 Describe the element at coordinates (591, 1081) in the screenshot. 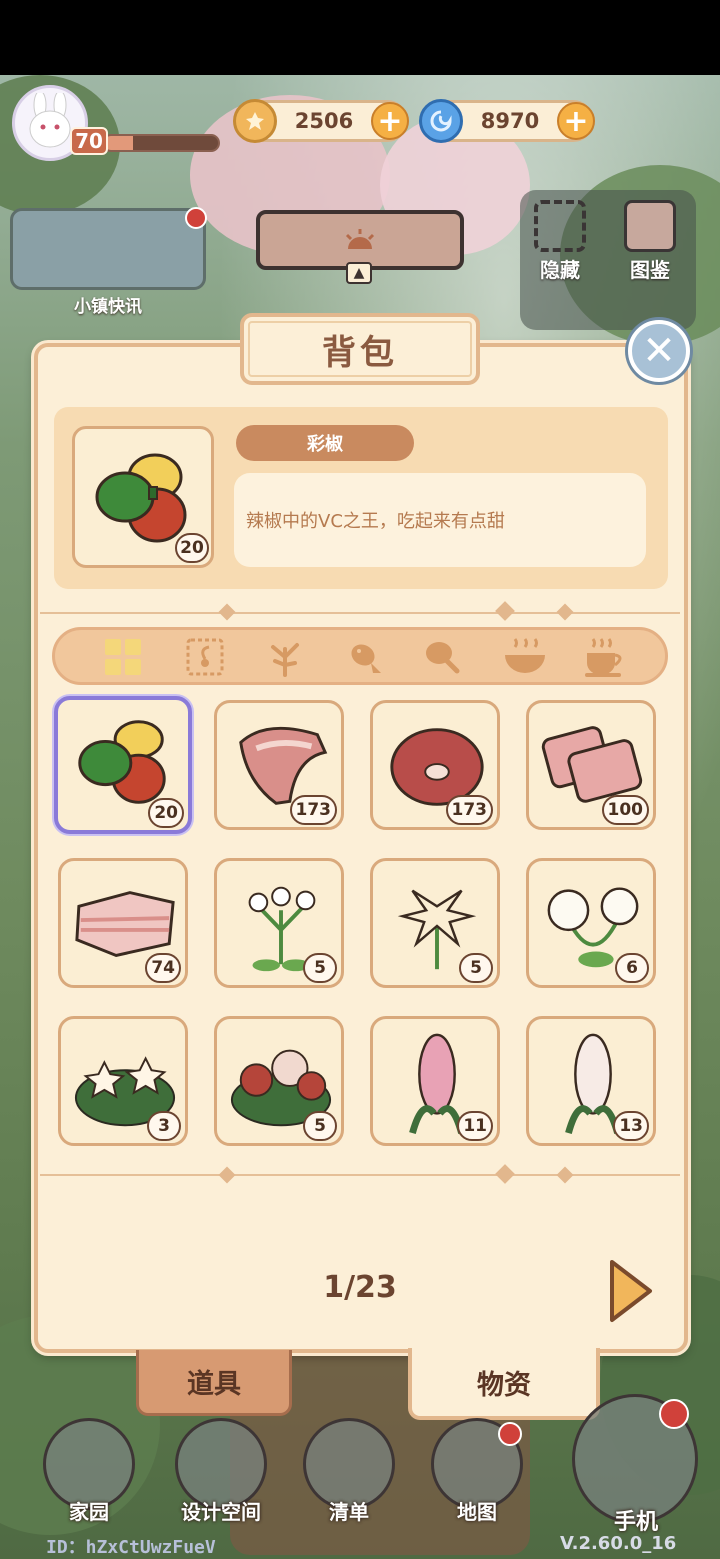

I see `inventory-slot: 13` at that location.